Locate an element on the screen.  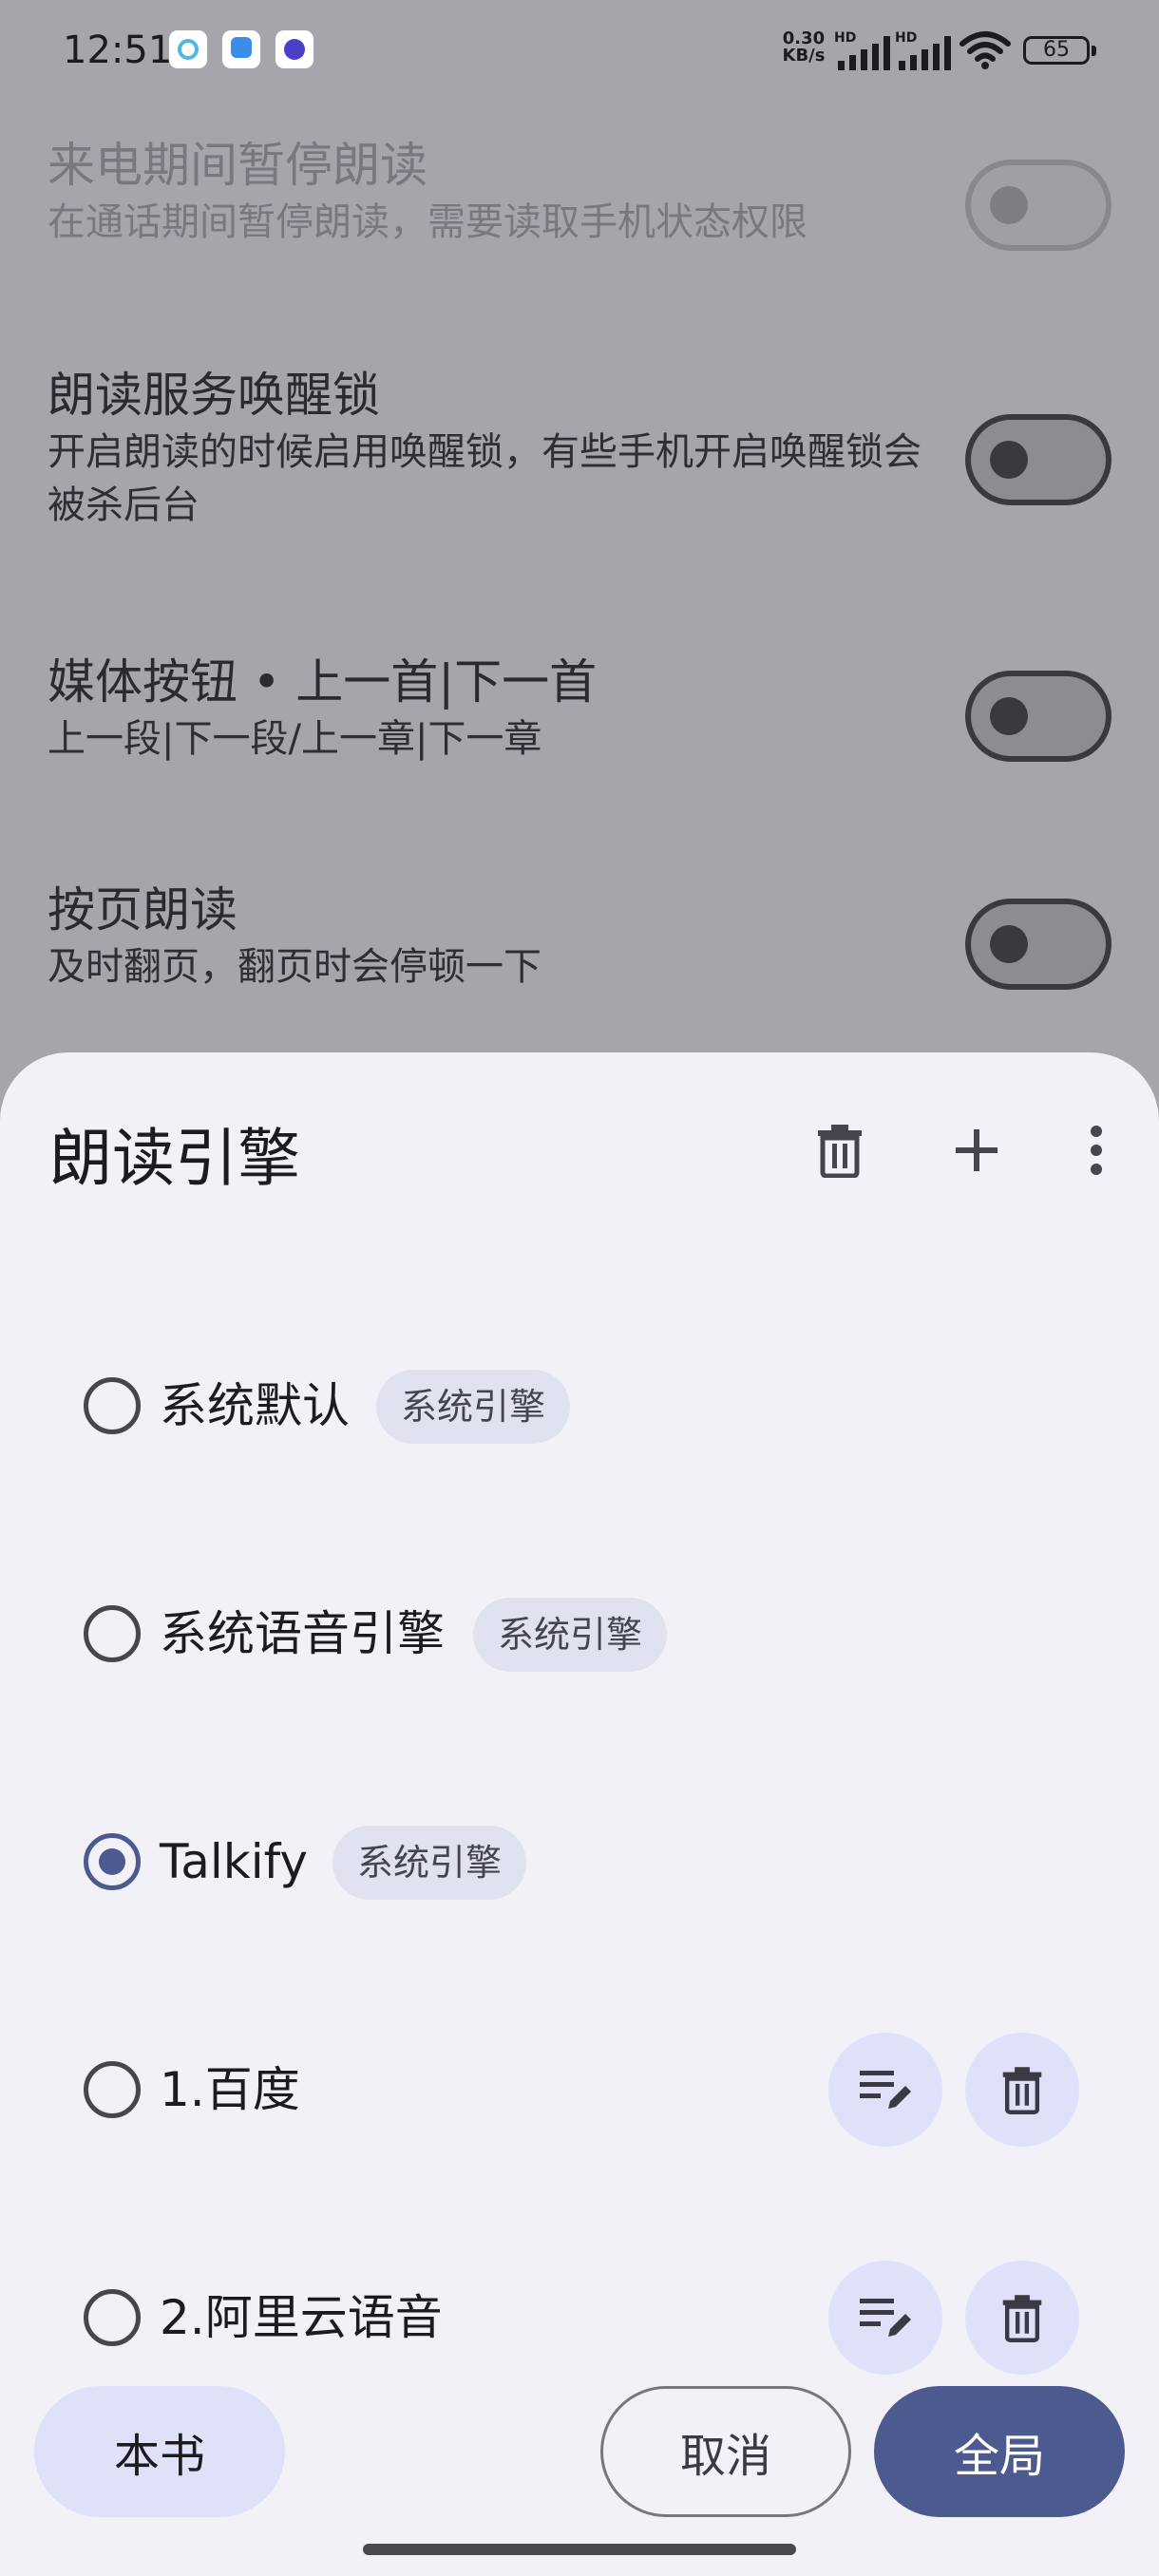
engine-radio-selected is located at coordinates (112, 1861).